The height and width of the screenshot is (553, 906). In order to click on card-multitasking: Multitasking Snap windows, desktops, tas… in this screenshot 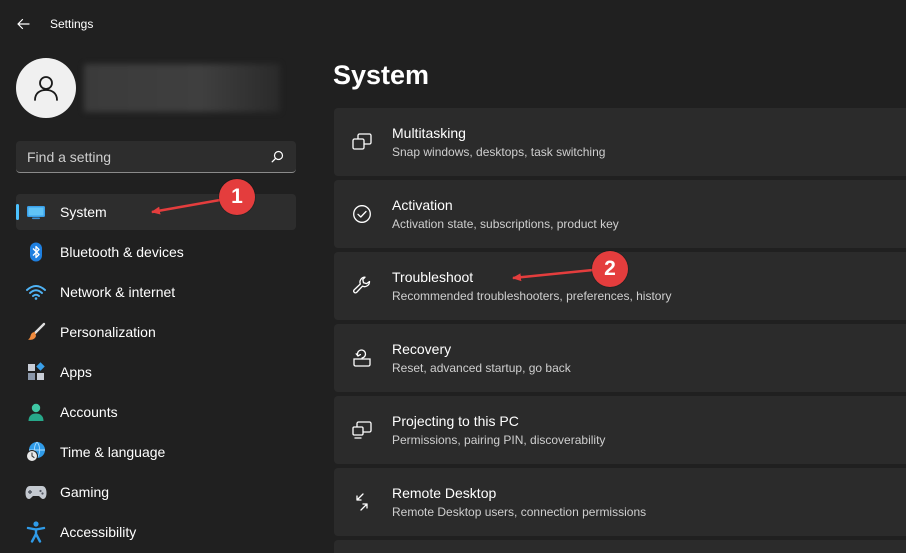, I will do `click(620, 142)`.